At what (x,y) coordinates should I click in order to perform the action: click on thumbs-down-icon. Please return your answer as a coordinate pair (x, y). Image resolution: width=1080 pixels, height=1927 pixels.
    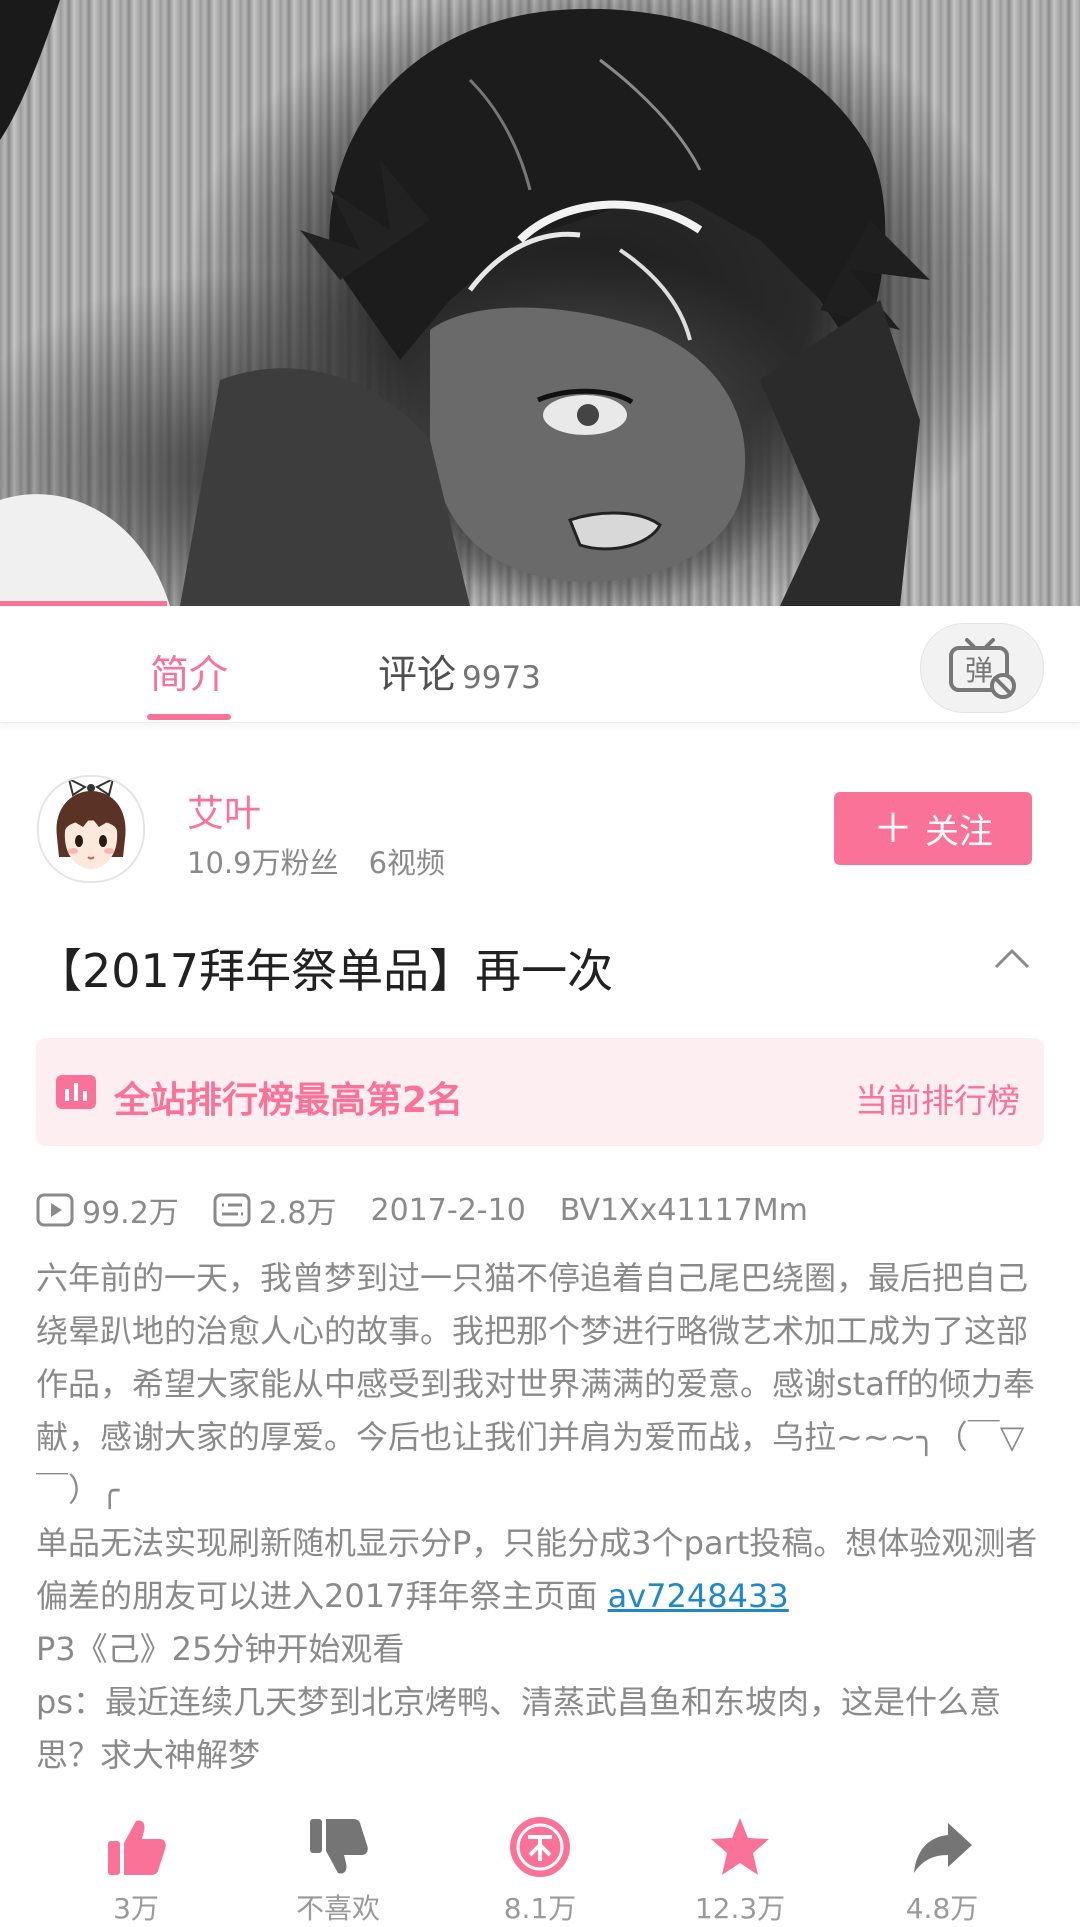
    Looking at the image, I should click on (339, 1846).